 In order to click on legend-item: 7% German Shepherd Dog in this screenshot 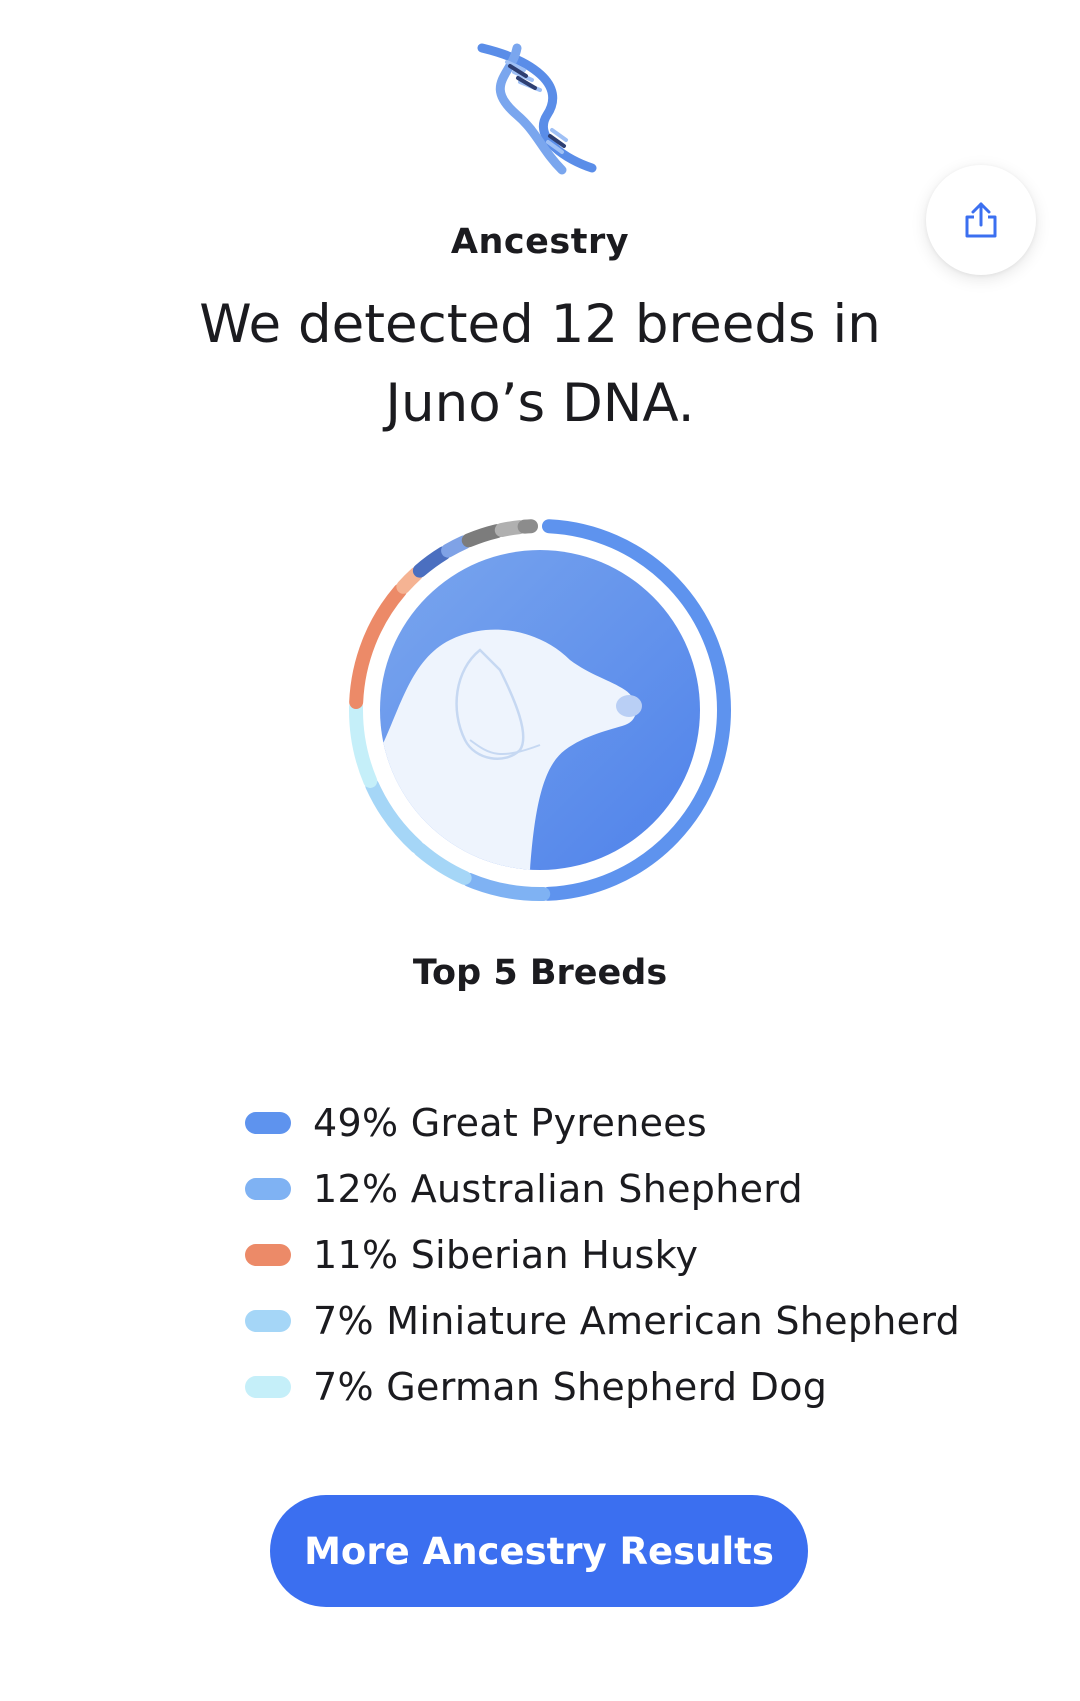, I will do `click(602, 1387)`.